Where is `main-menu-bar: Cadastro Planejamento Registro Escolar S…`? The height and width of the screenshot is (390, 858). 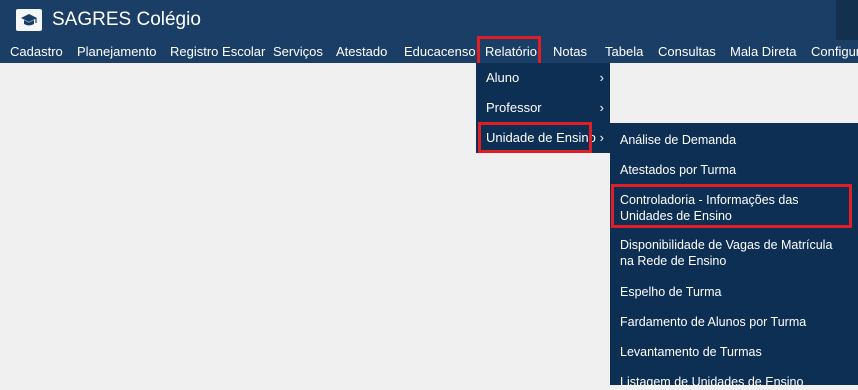 main-menu-bar: Cadastro Planejamento Registro Escolar S… is located at coordinates (429, 51).